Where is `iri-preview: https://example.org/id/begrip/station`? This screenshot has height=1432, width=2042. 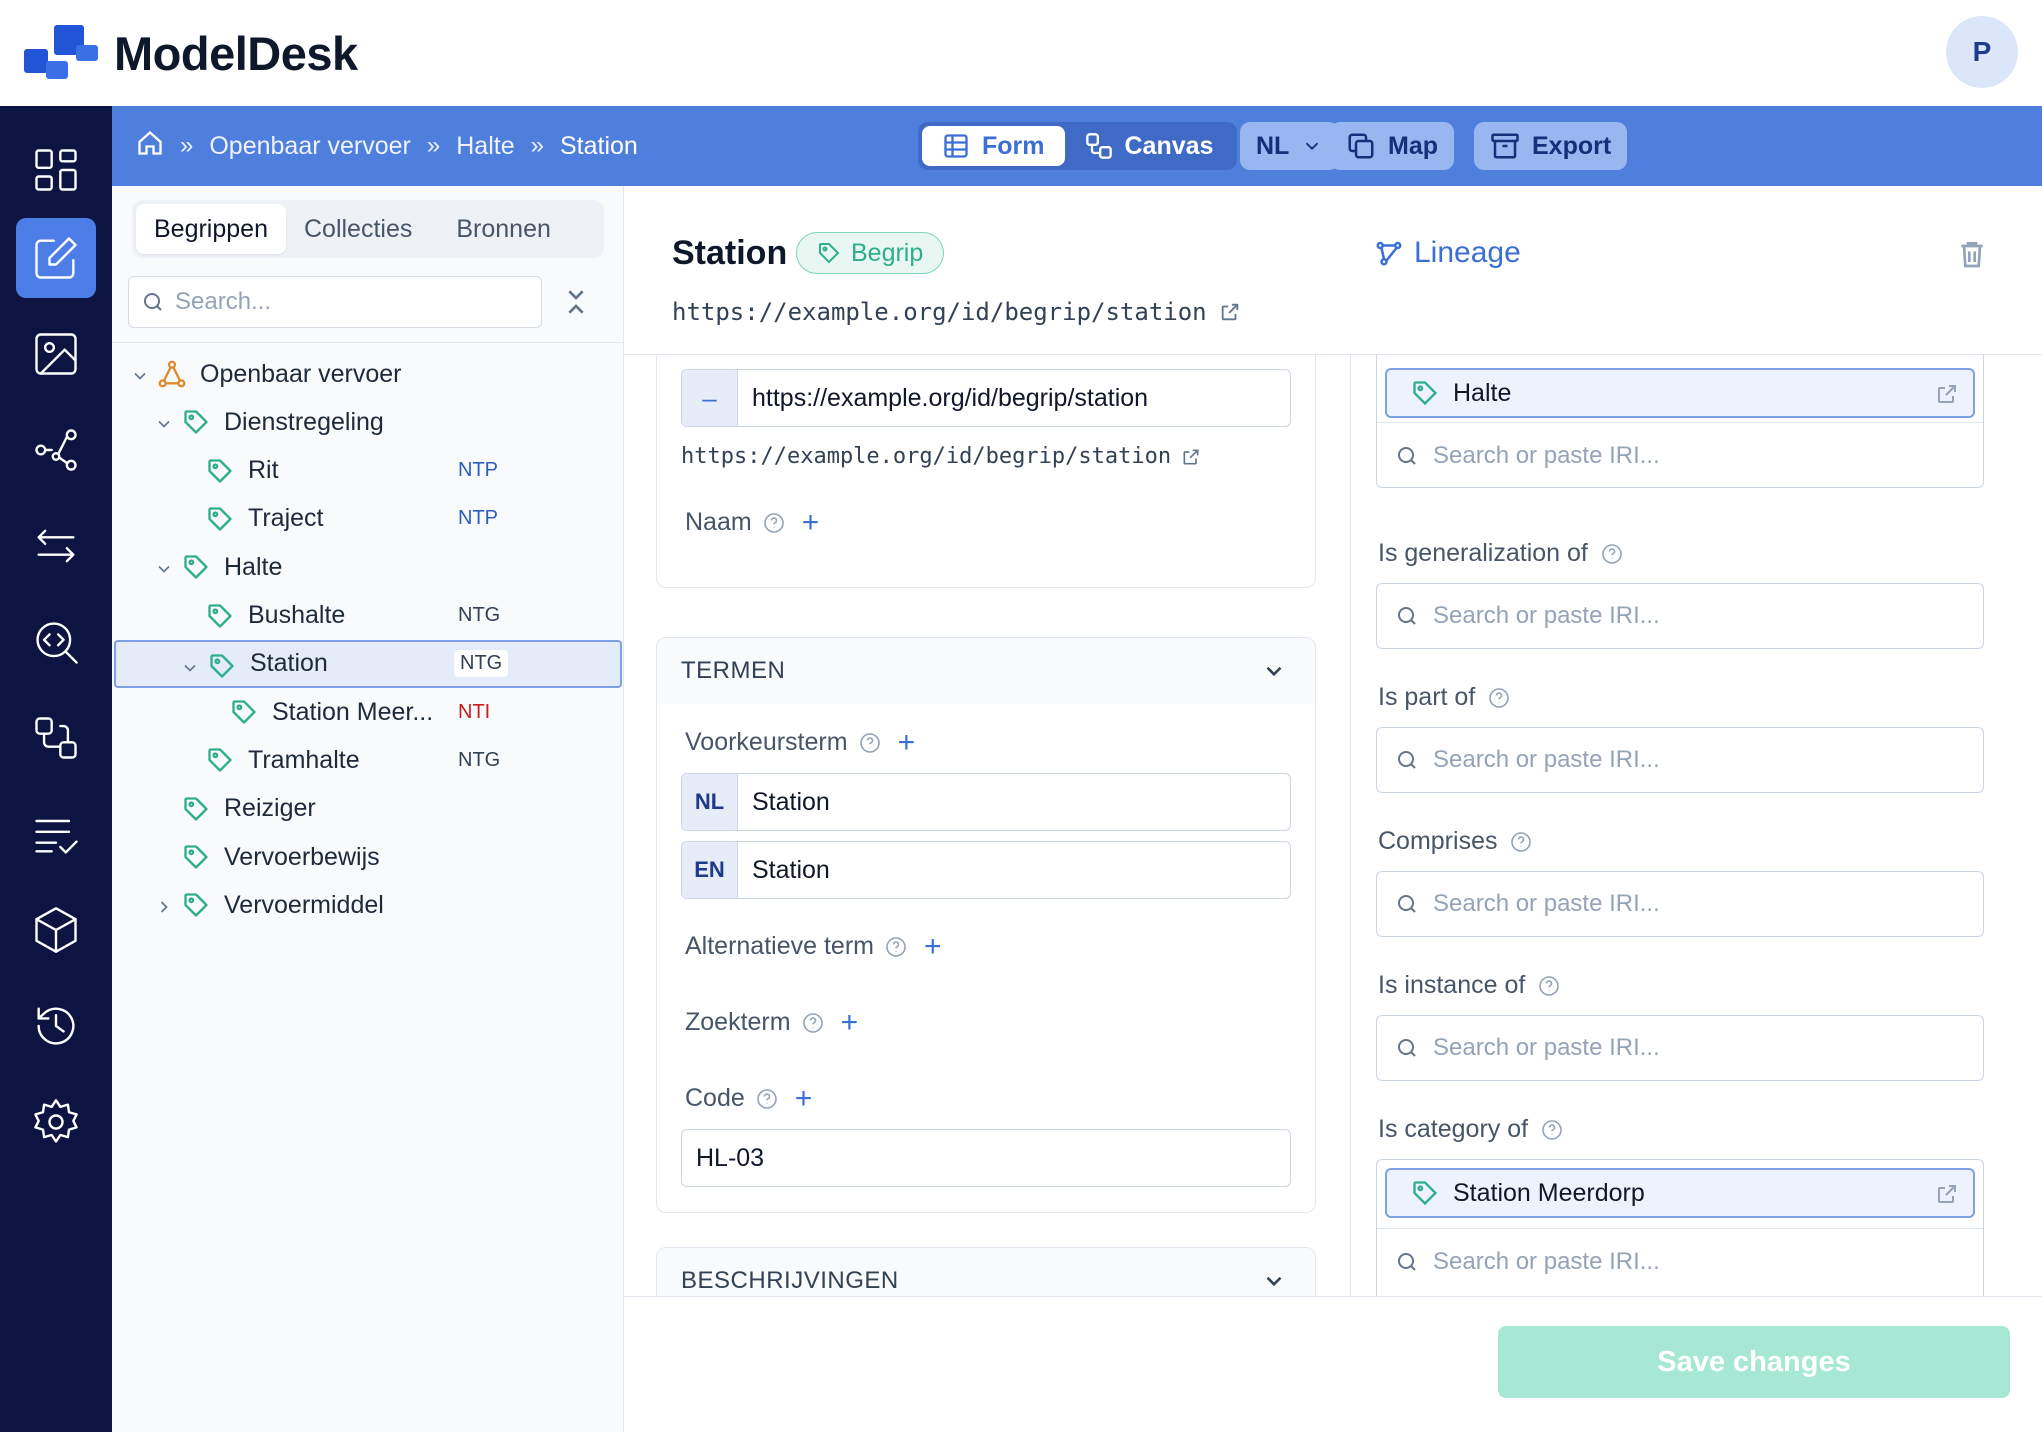
iri-preview: https://example.org/id/begrip/station is located at coordinates (941, 456).